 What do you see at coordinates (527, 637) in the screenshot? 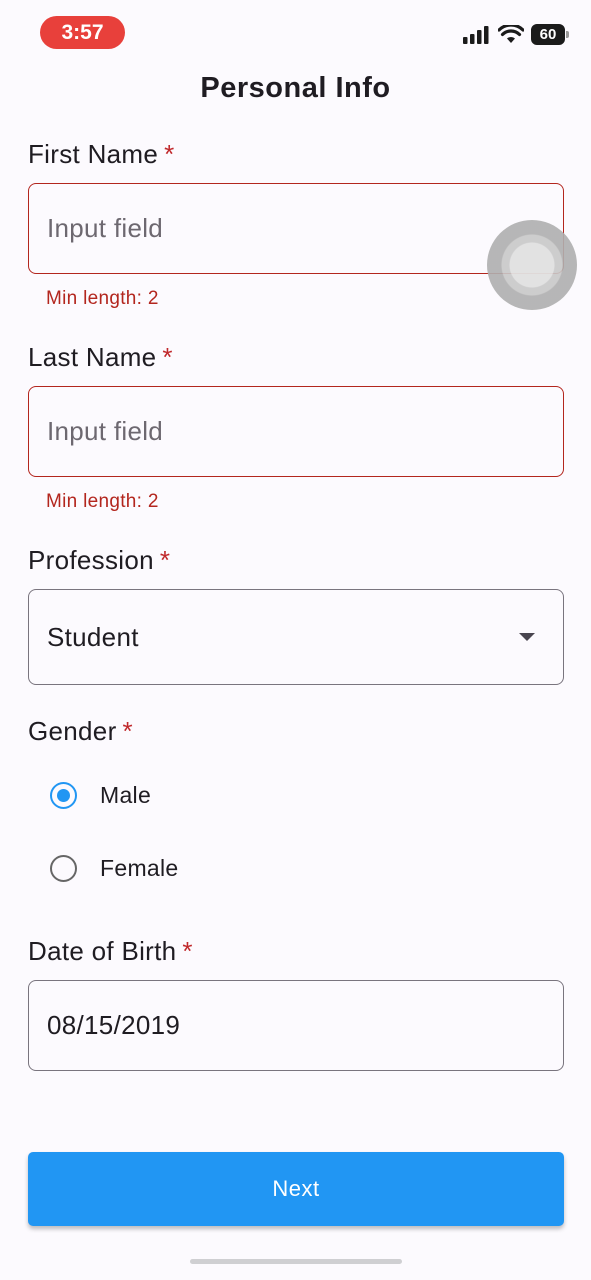
I see `dropdown-arrow-icon` at bounding box center [527, 637].